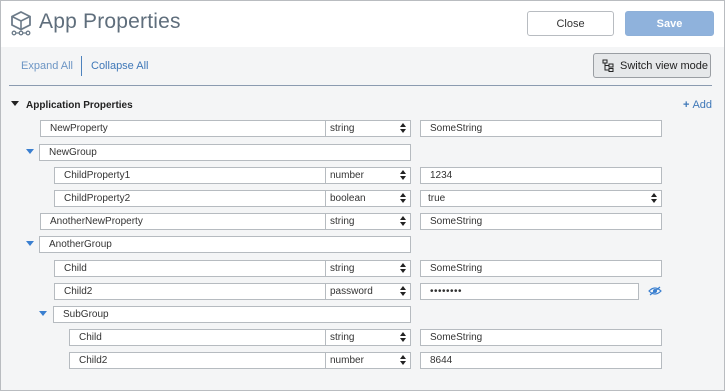  I want to click on add-label: Add, so click(702, 105).